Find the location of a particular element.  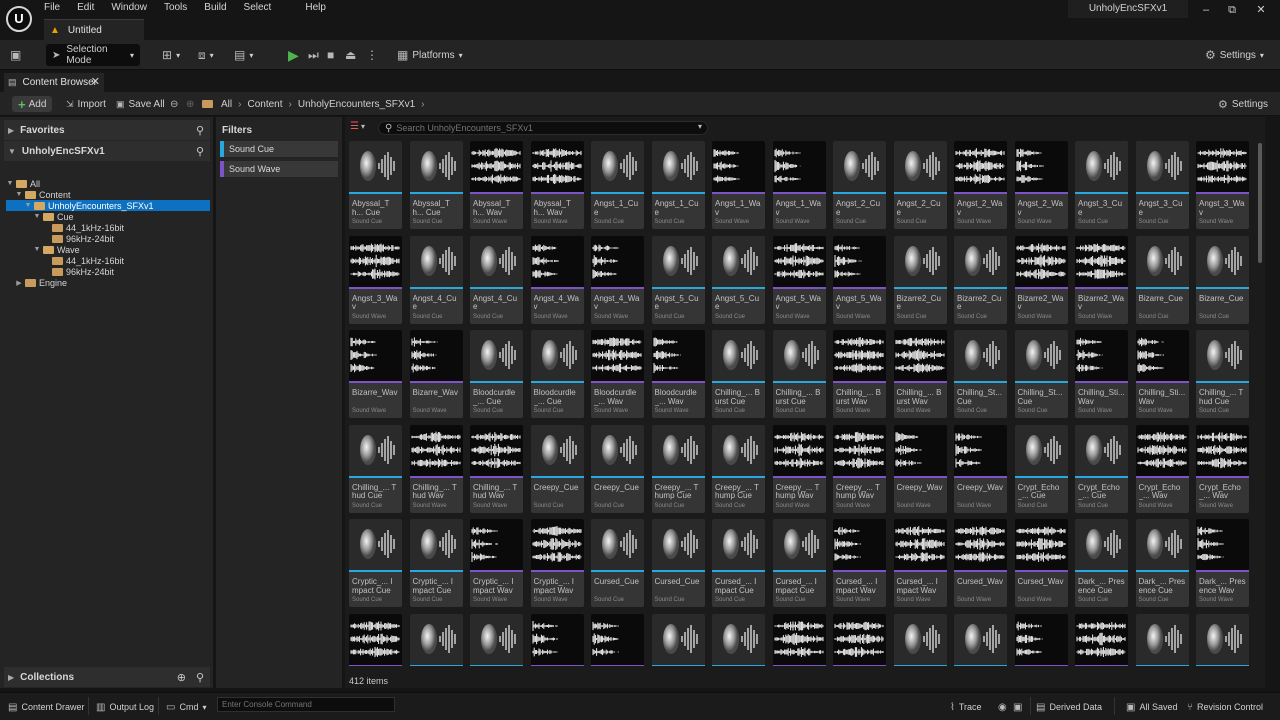

console-command-input is located at coordinates (306, 704).